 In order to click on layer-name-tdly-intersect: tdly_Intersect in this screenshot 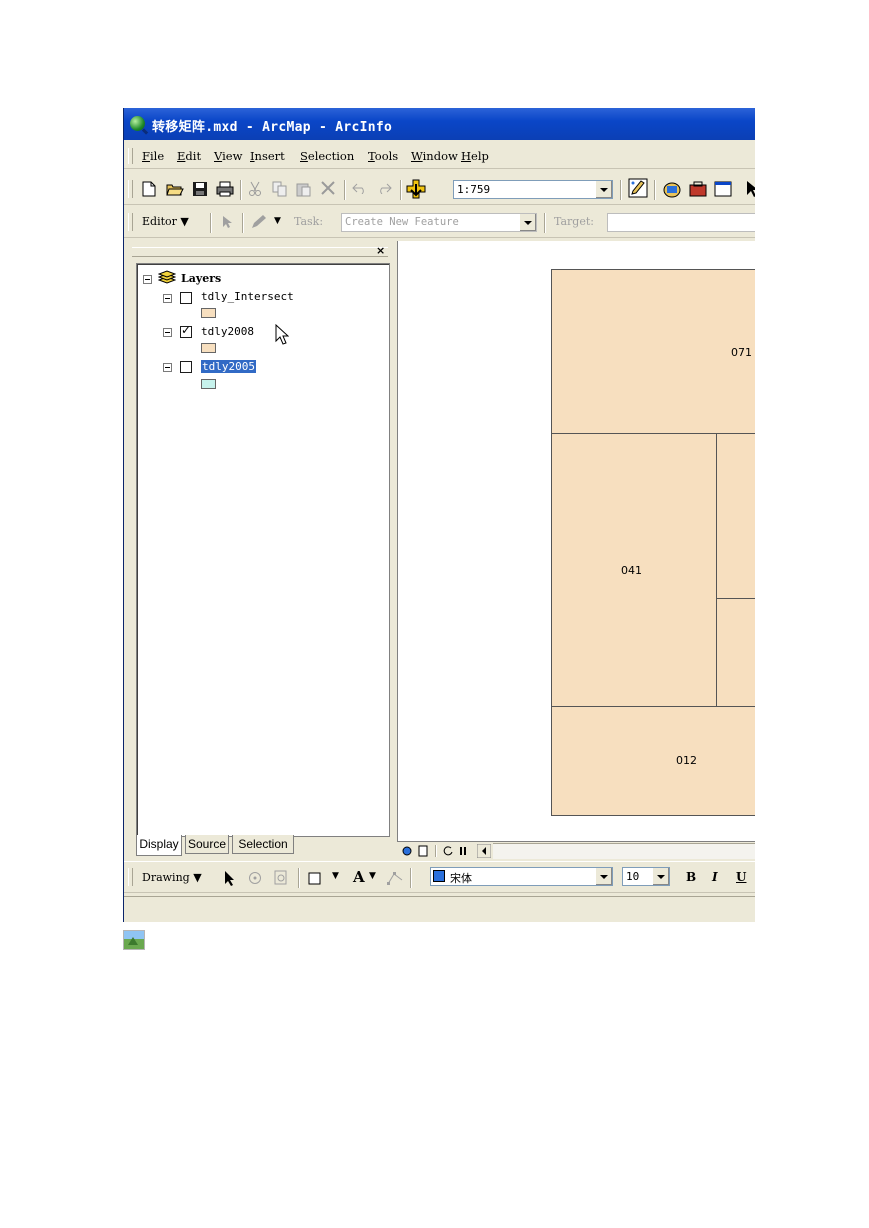, I will do `click(247, 296)`.